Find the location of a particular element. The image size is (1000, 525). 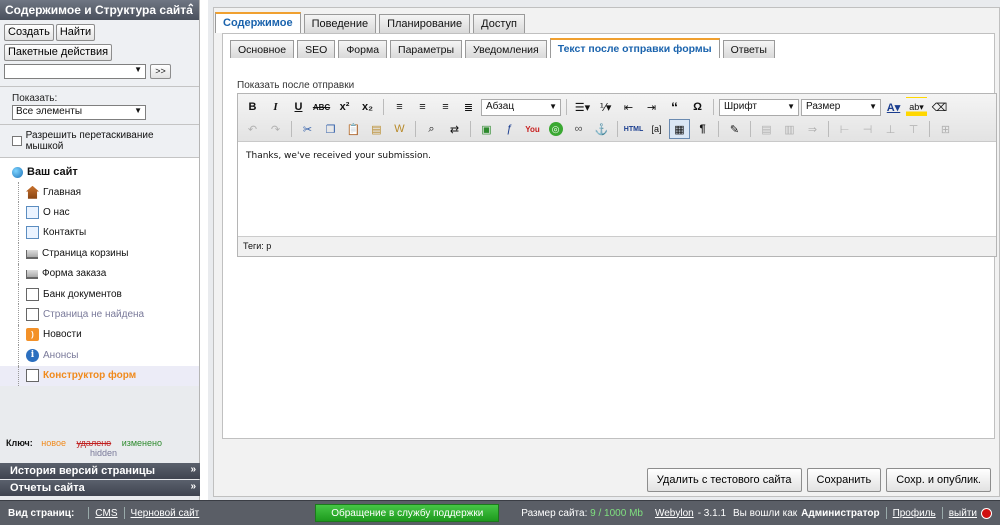

logout-icon is located at coordinates (986, 513).